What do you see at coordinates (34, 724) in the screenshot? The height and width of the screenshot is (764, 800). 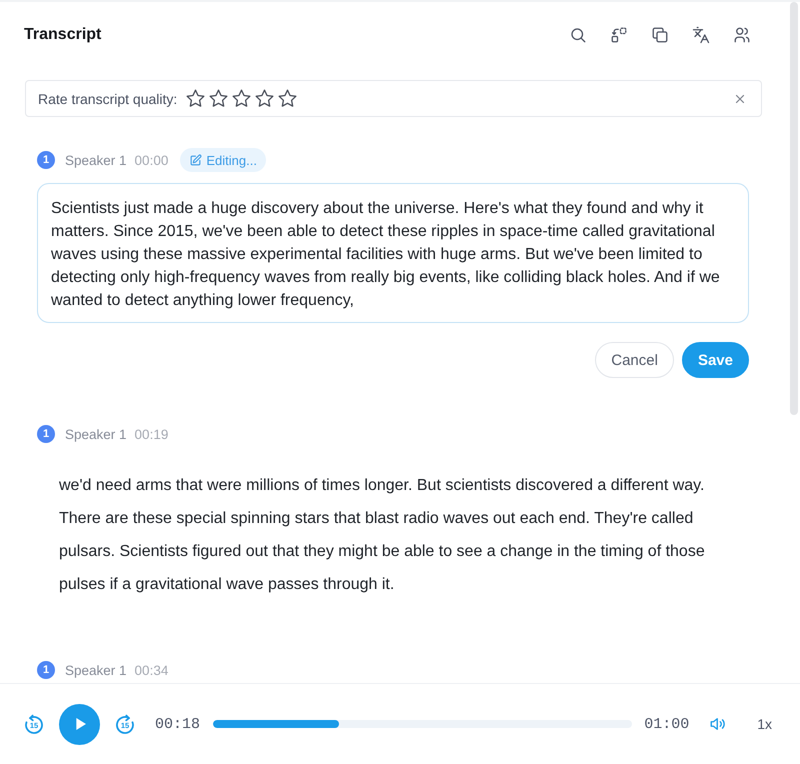 I see `rewind-arrow-icon` at bounding box center [34, 724].